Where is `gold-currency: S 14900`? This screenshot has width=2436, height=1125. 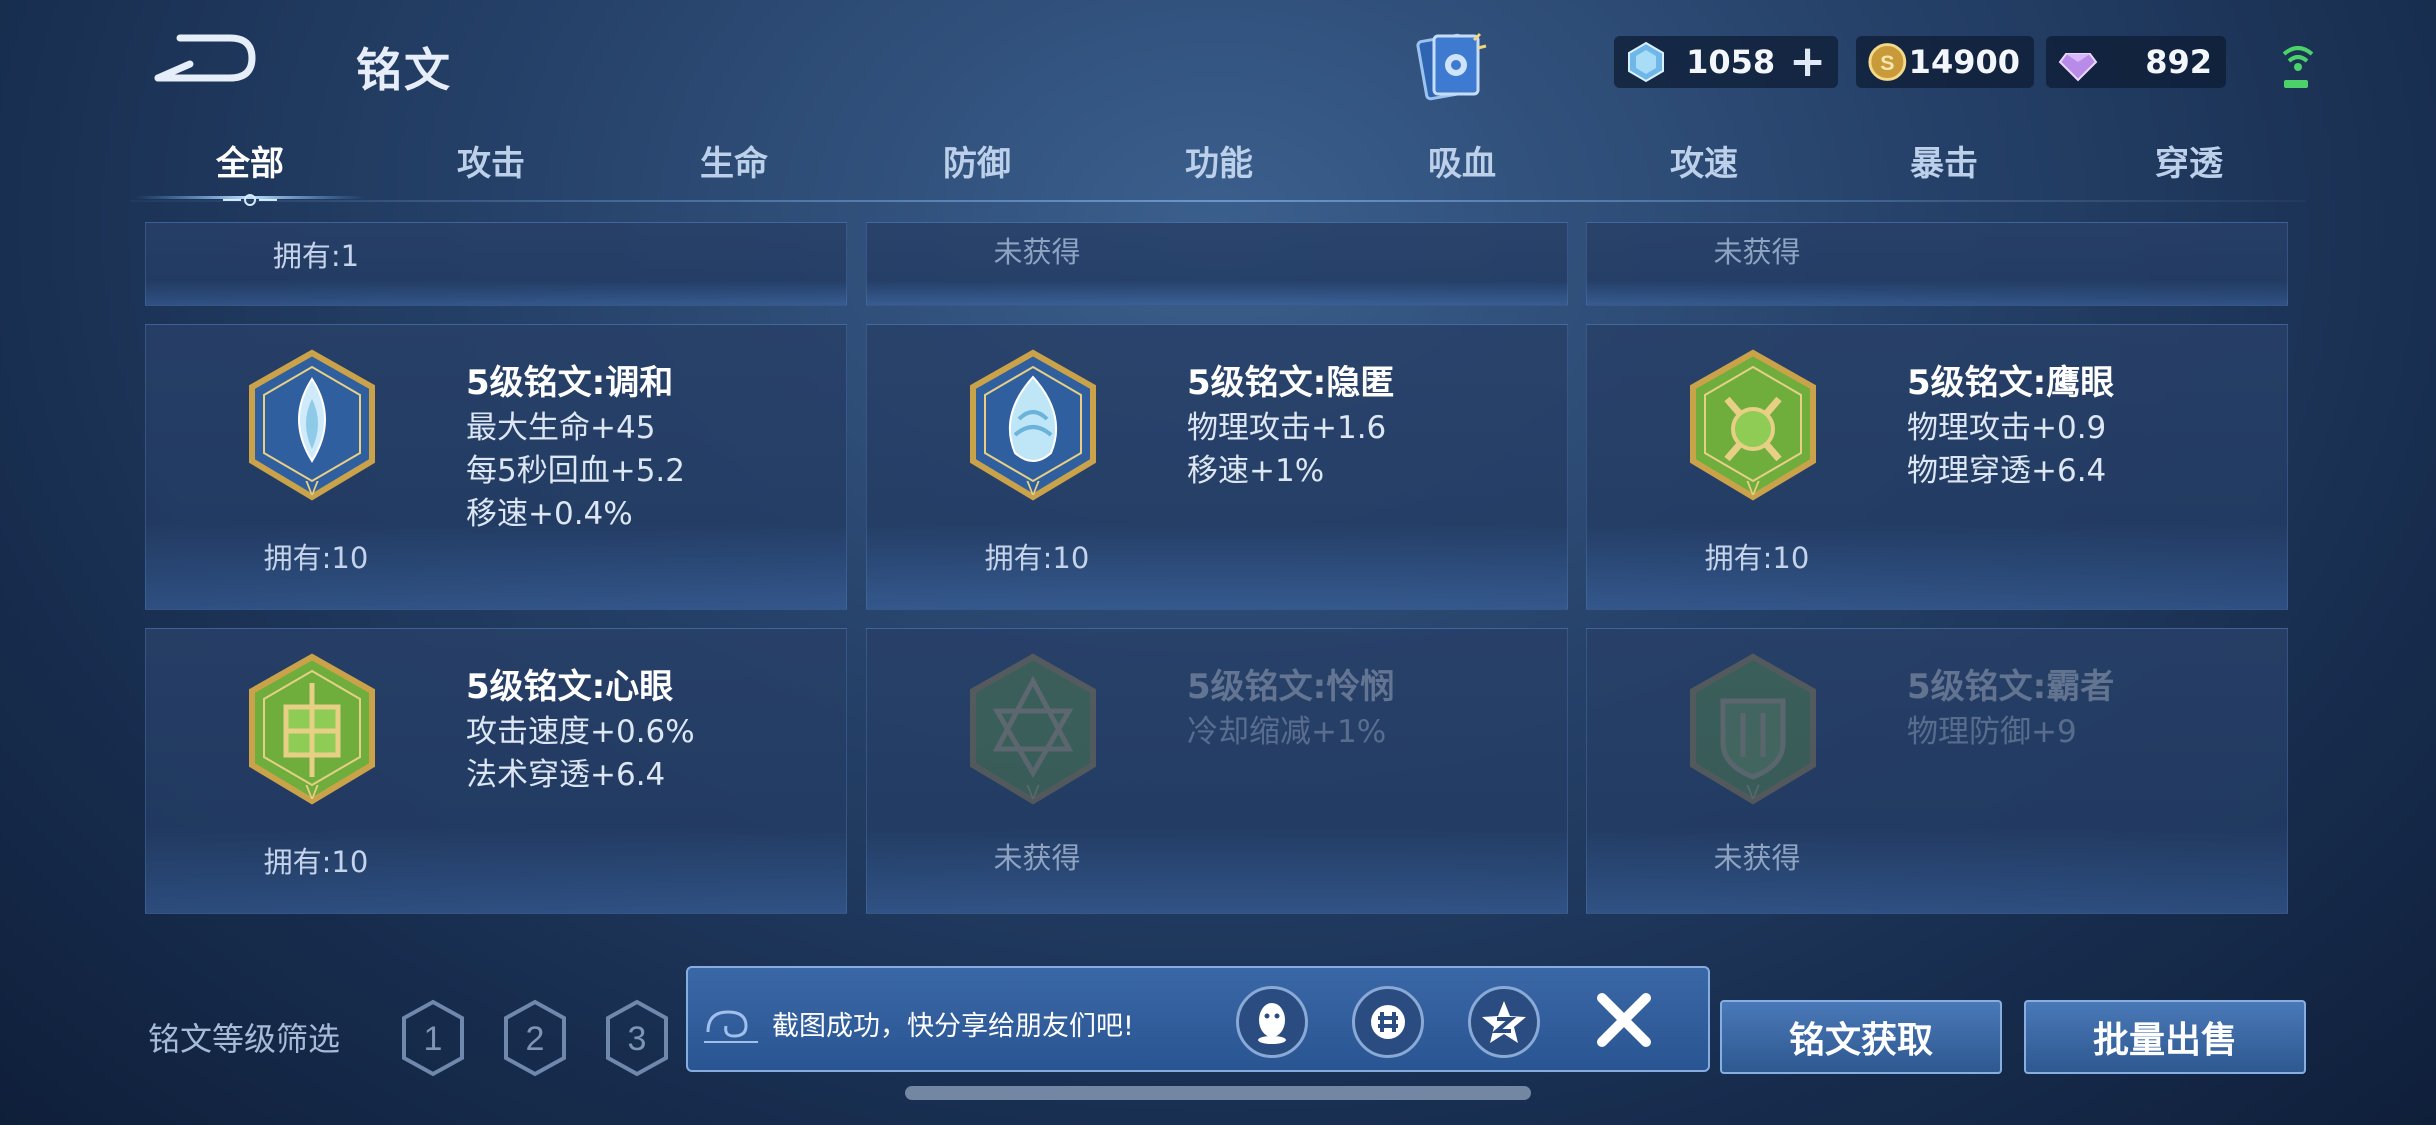
gold-currency: S 14900 is located at coordinates (1945, 62).